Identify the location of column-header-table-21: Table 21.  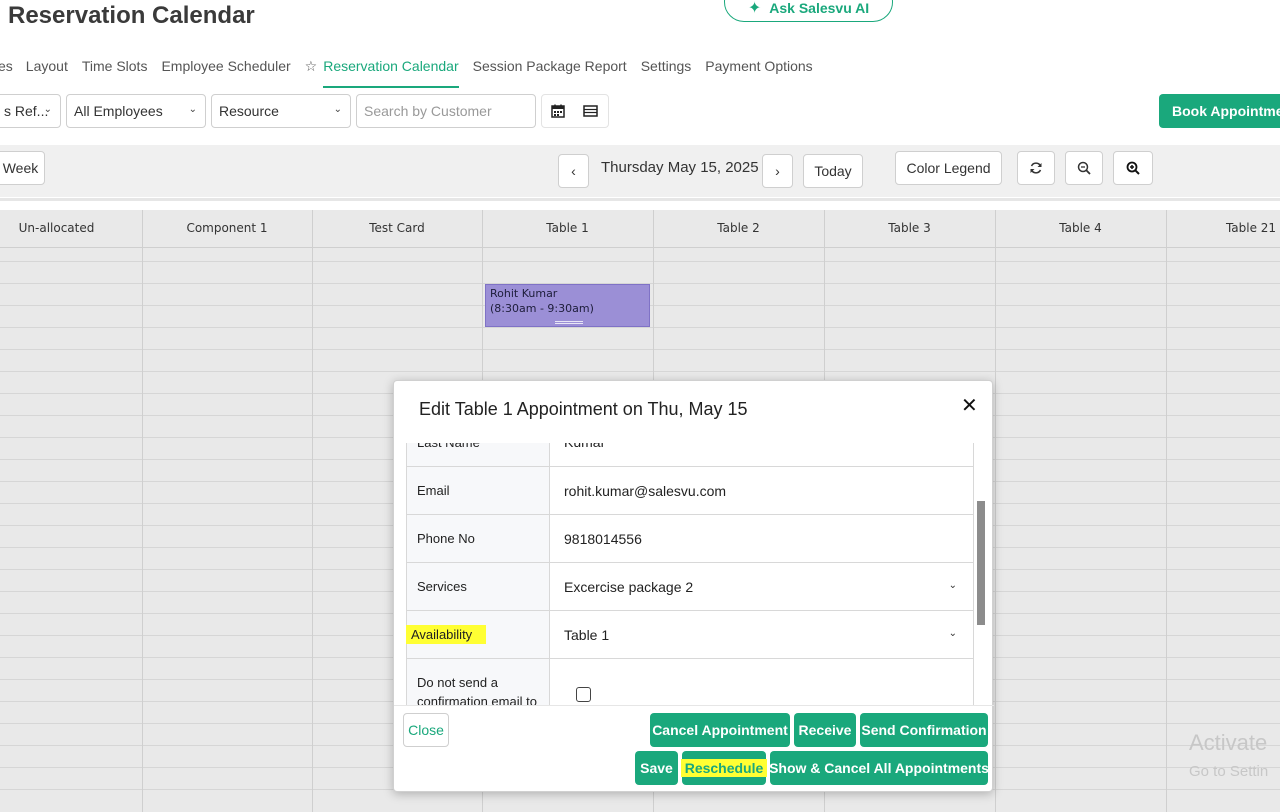
(1251, 228).